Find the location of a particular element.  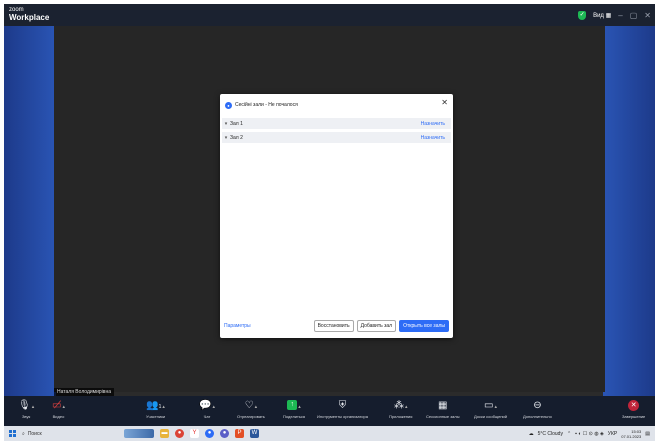

end-icon: ✕ is located at coordinates (634, 405).